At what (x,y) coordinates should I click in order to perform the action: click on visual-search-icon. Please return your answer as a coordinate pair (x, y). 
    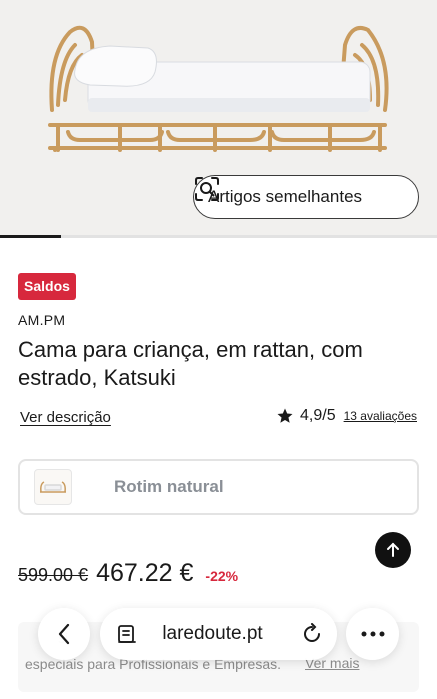
    Looking at the image, I should click on (299, 194).